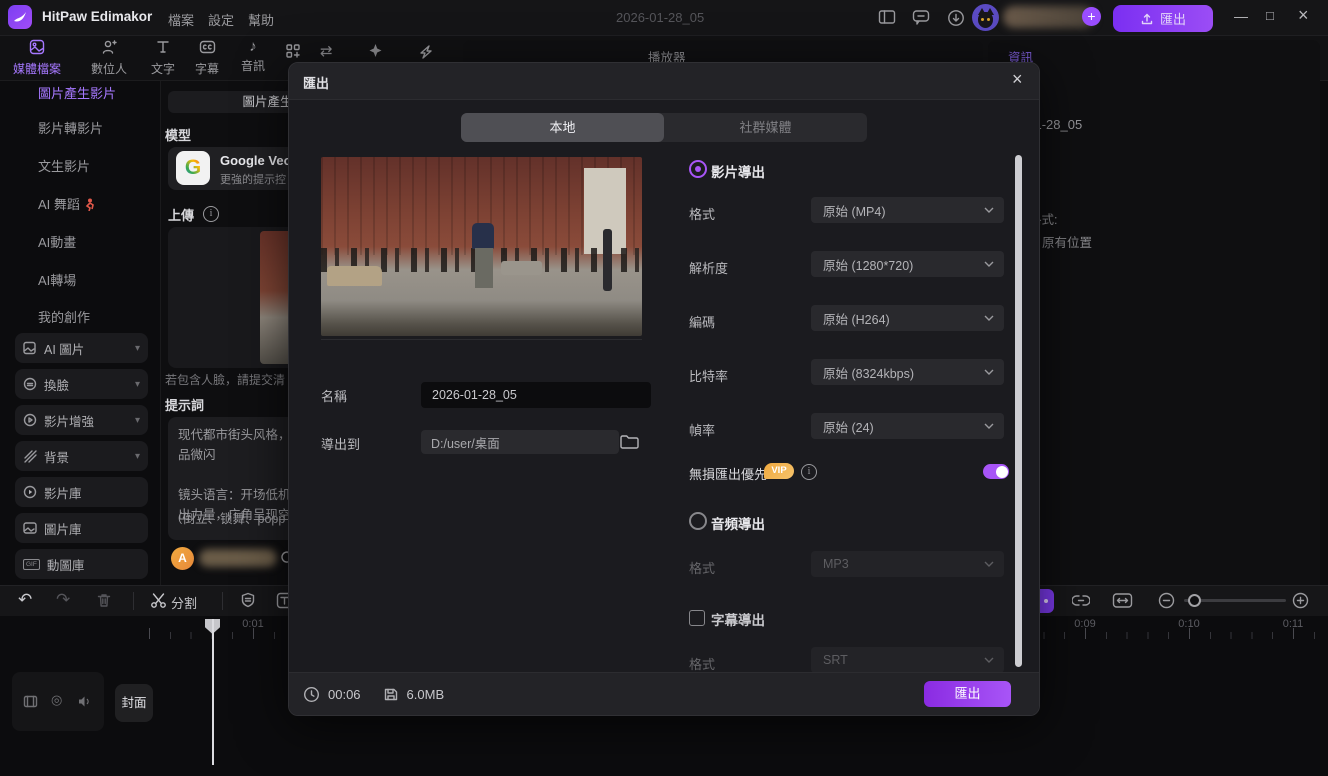 This screenshot has height=776, width=1328. Describe the element at coordinates (344, 694) in the screenshot. I see `duration-value: 00:06` at that location.